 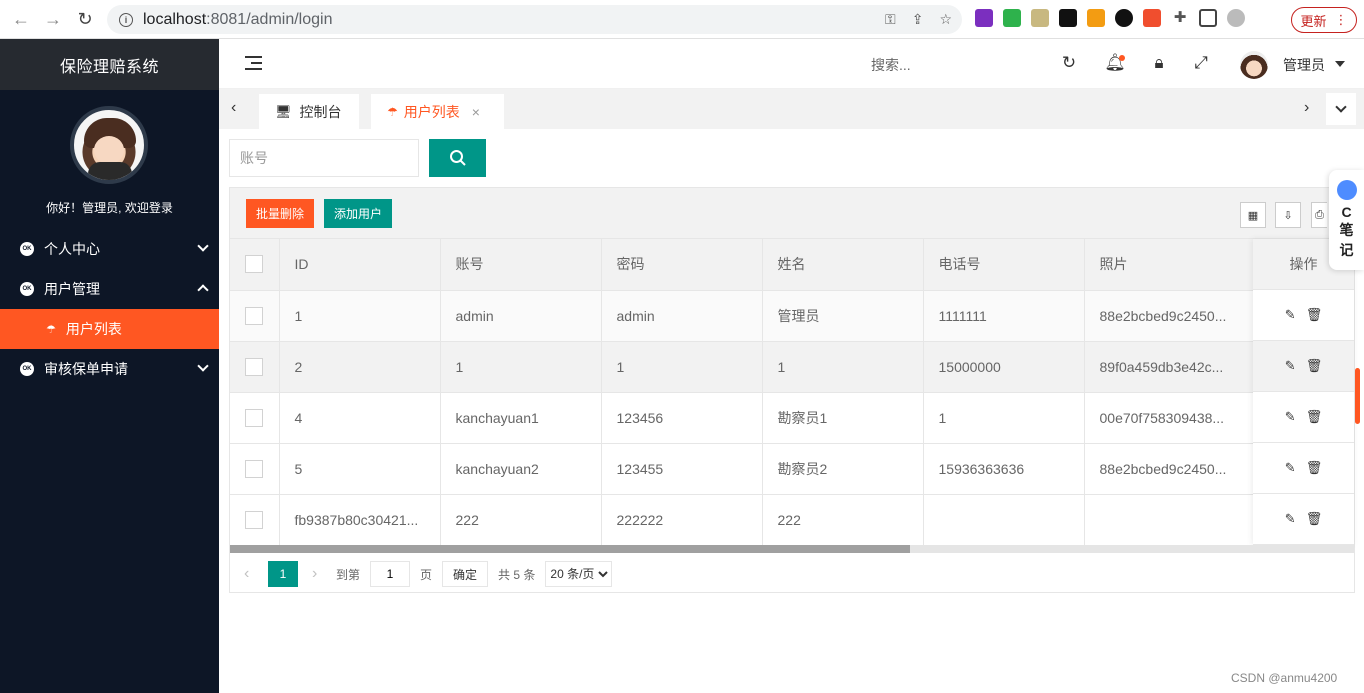 What do you see at coordinates (360, 316) in the screenshot?
I see `cell-id: 1` at bounding box center [360, 316].